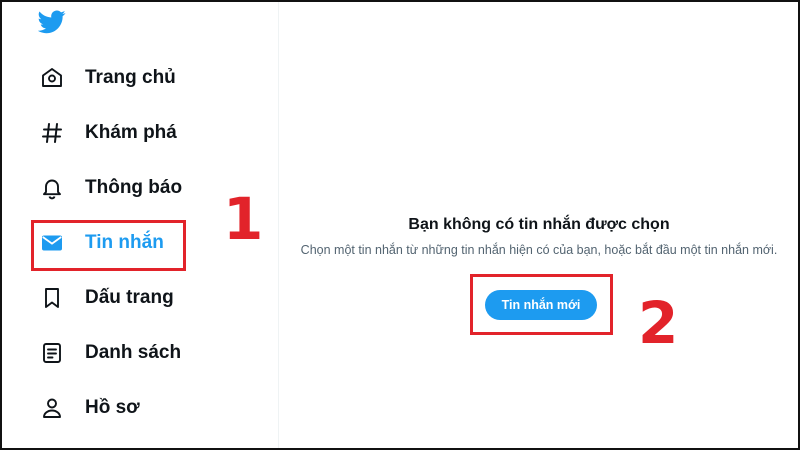 The width and height of the screenshot is (800, 450). Describe the element at coordinates (52, 408) in the screenshot. I see `person-icon` at that location.